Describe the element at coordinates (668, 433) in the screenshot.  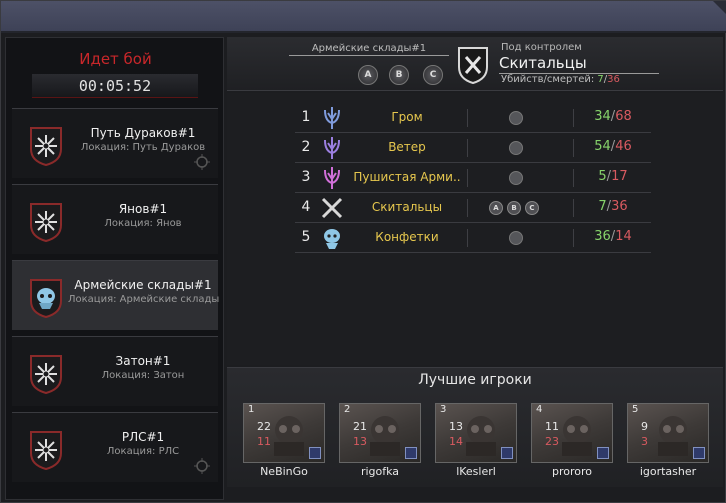
I see `player-avatar: 59 3` at that location.